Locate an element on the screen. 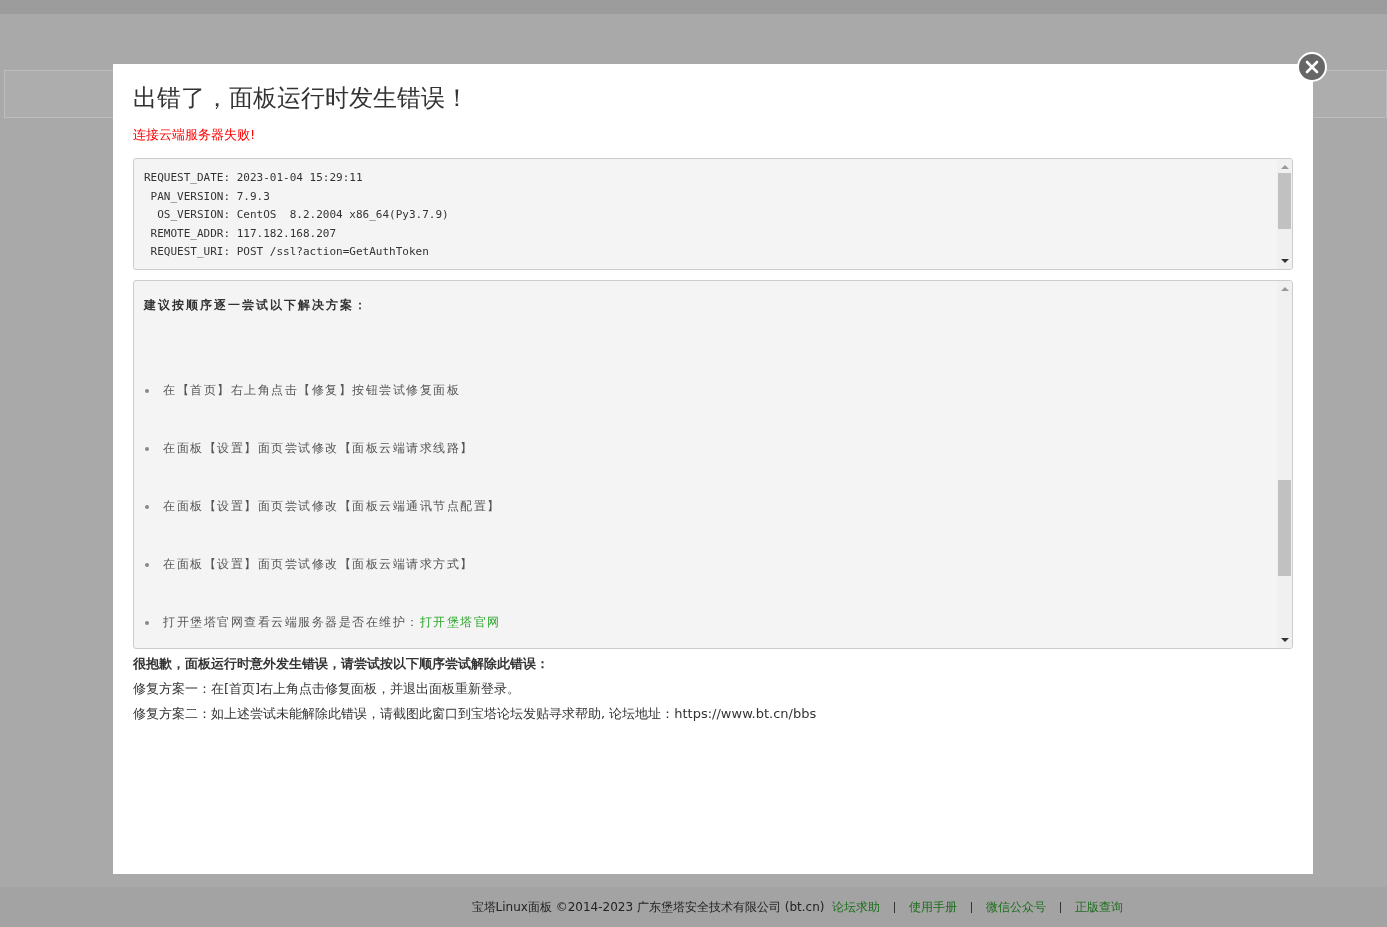 The width and height of the screenshot is (1387, 927). detail-line: PAN_VERSION: 7.9.3 is located at coordinates (210, 196).